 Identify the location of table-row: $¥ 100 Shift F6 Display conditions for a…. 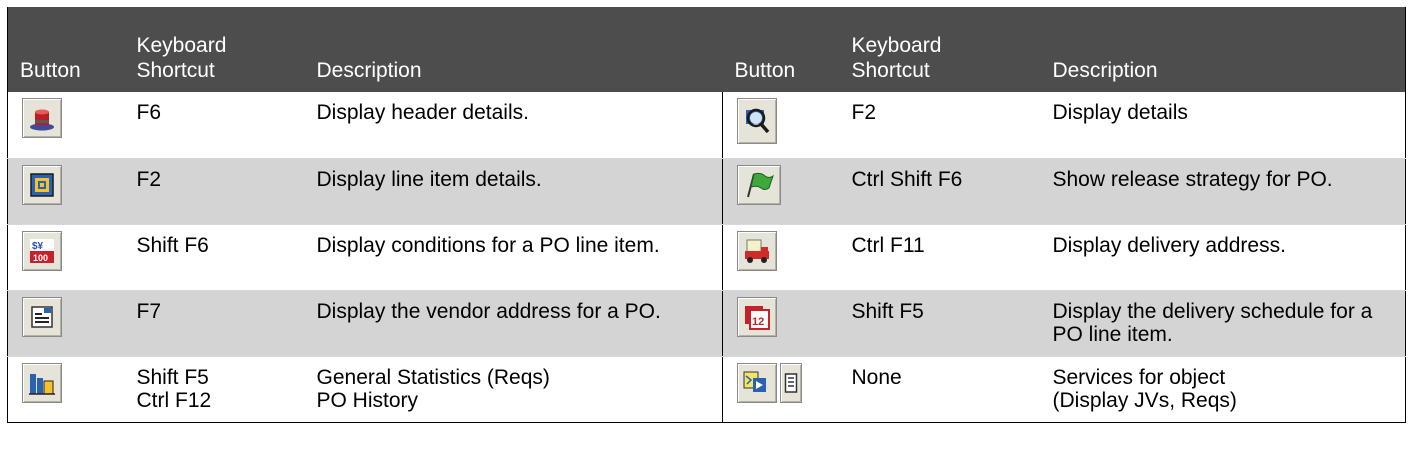
(706, 257).